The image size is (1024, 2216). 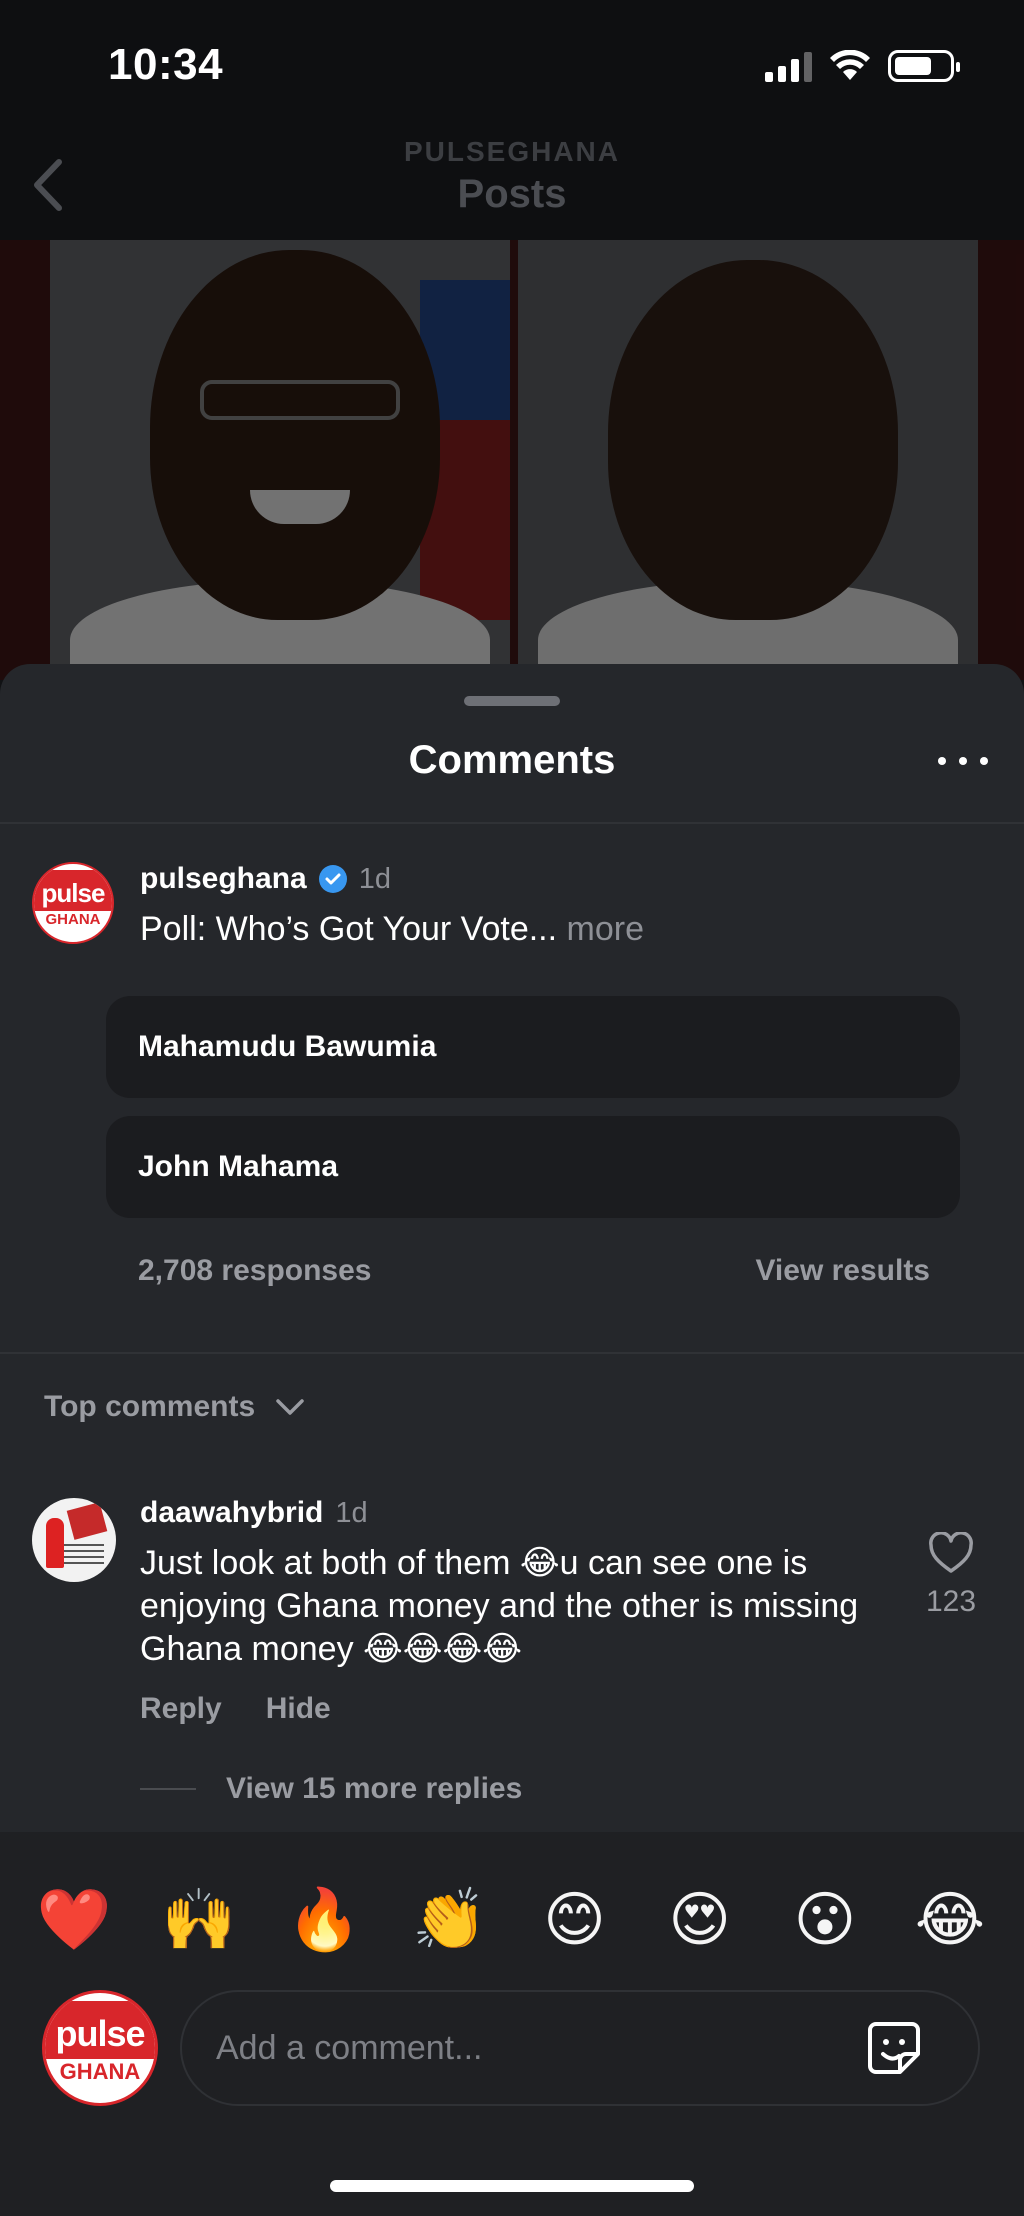 I want to click on header-title: Posts, so click(x=512, y=194).